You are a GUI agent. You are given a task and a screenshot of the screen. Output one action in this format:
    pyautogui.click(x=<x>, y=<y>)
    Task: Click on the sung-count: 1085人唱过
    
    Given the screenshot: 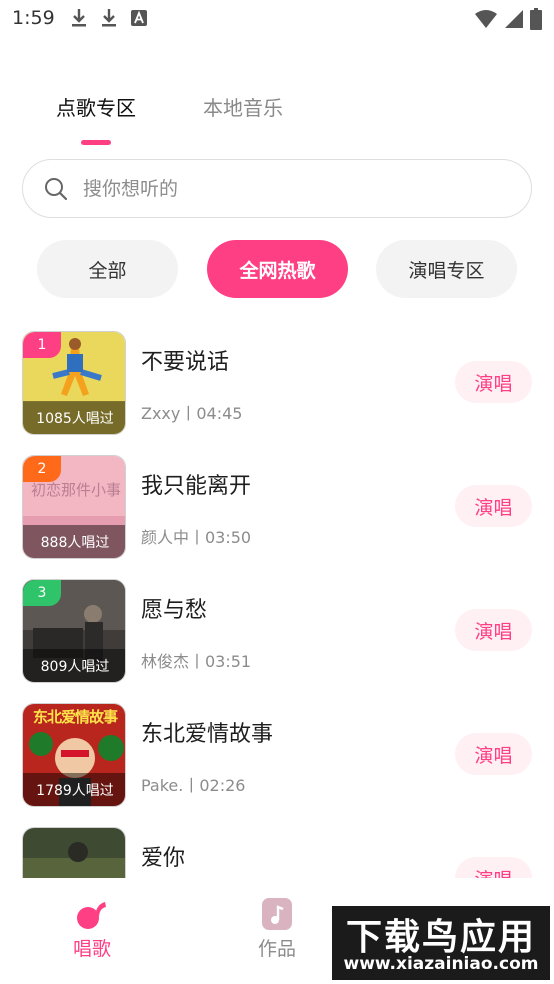 What is the action you would take?
    pyautogui.click(x=74, y=417)
    